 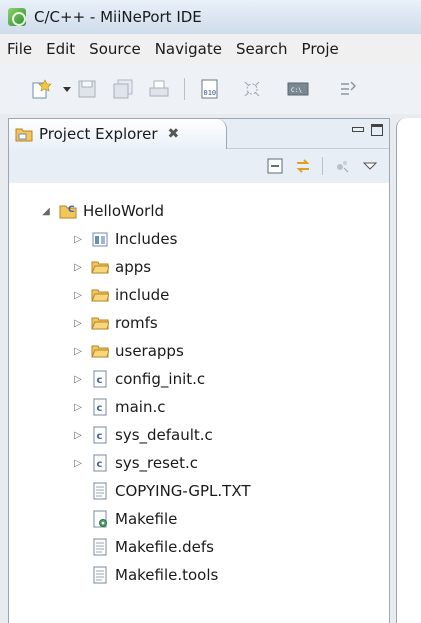 I want to click on tree-item: ▷ c main.c, so click(x=199, y=407).